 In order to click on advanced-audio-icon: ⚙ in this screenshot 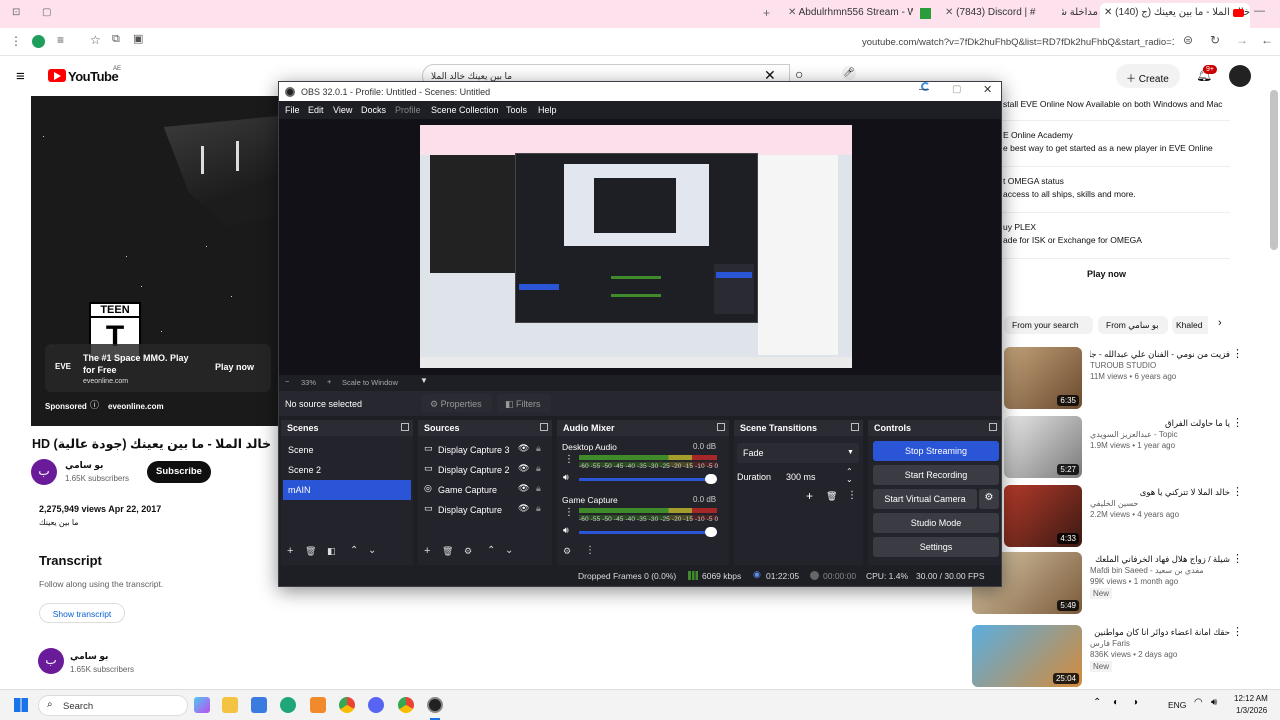, I will do `click(567, 551)`.